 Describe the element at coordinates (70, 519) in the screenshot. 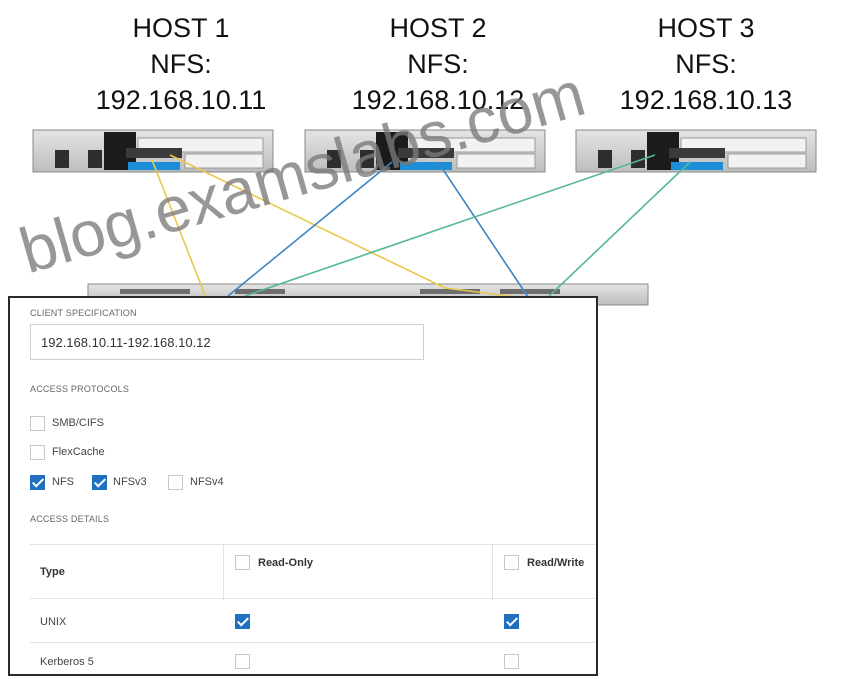

I see `access-details-label: ACCESS DETAILS` at that location.